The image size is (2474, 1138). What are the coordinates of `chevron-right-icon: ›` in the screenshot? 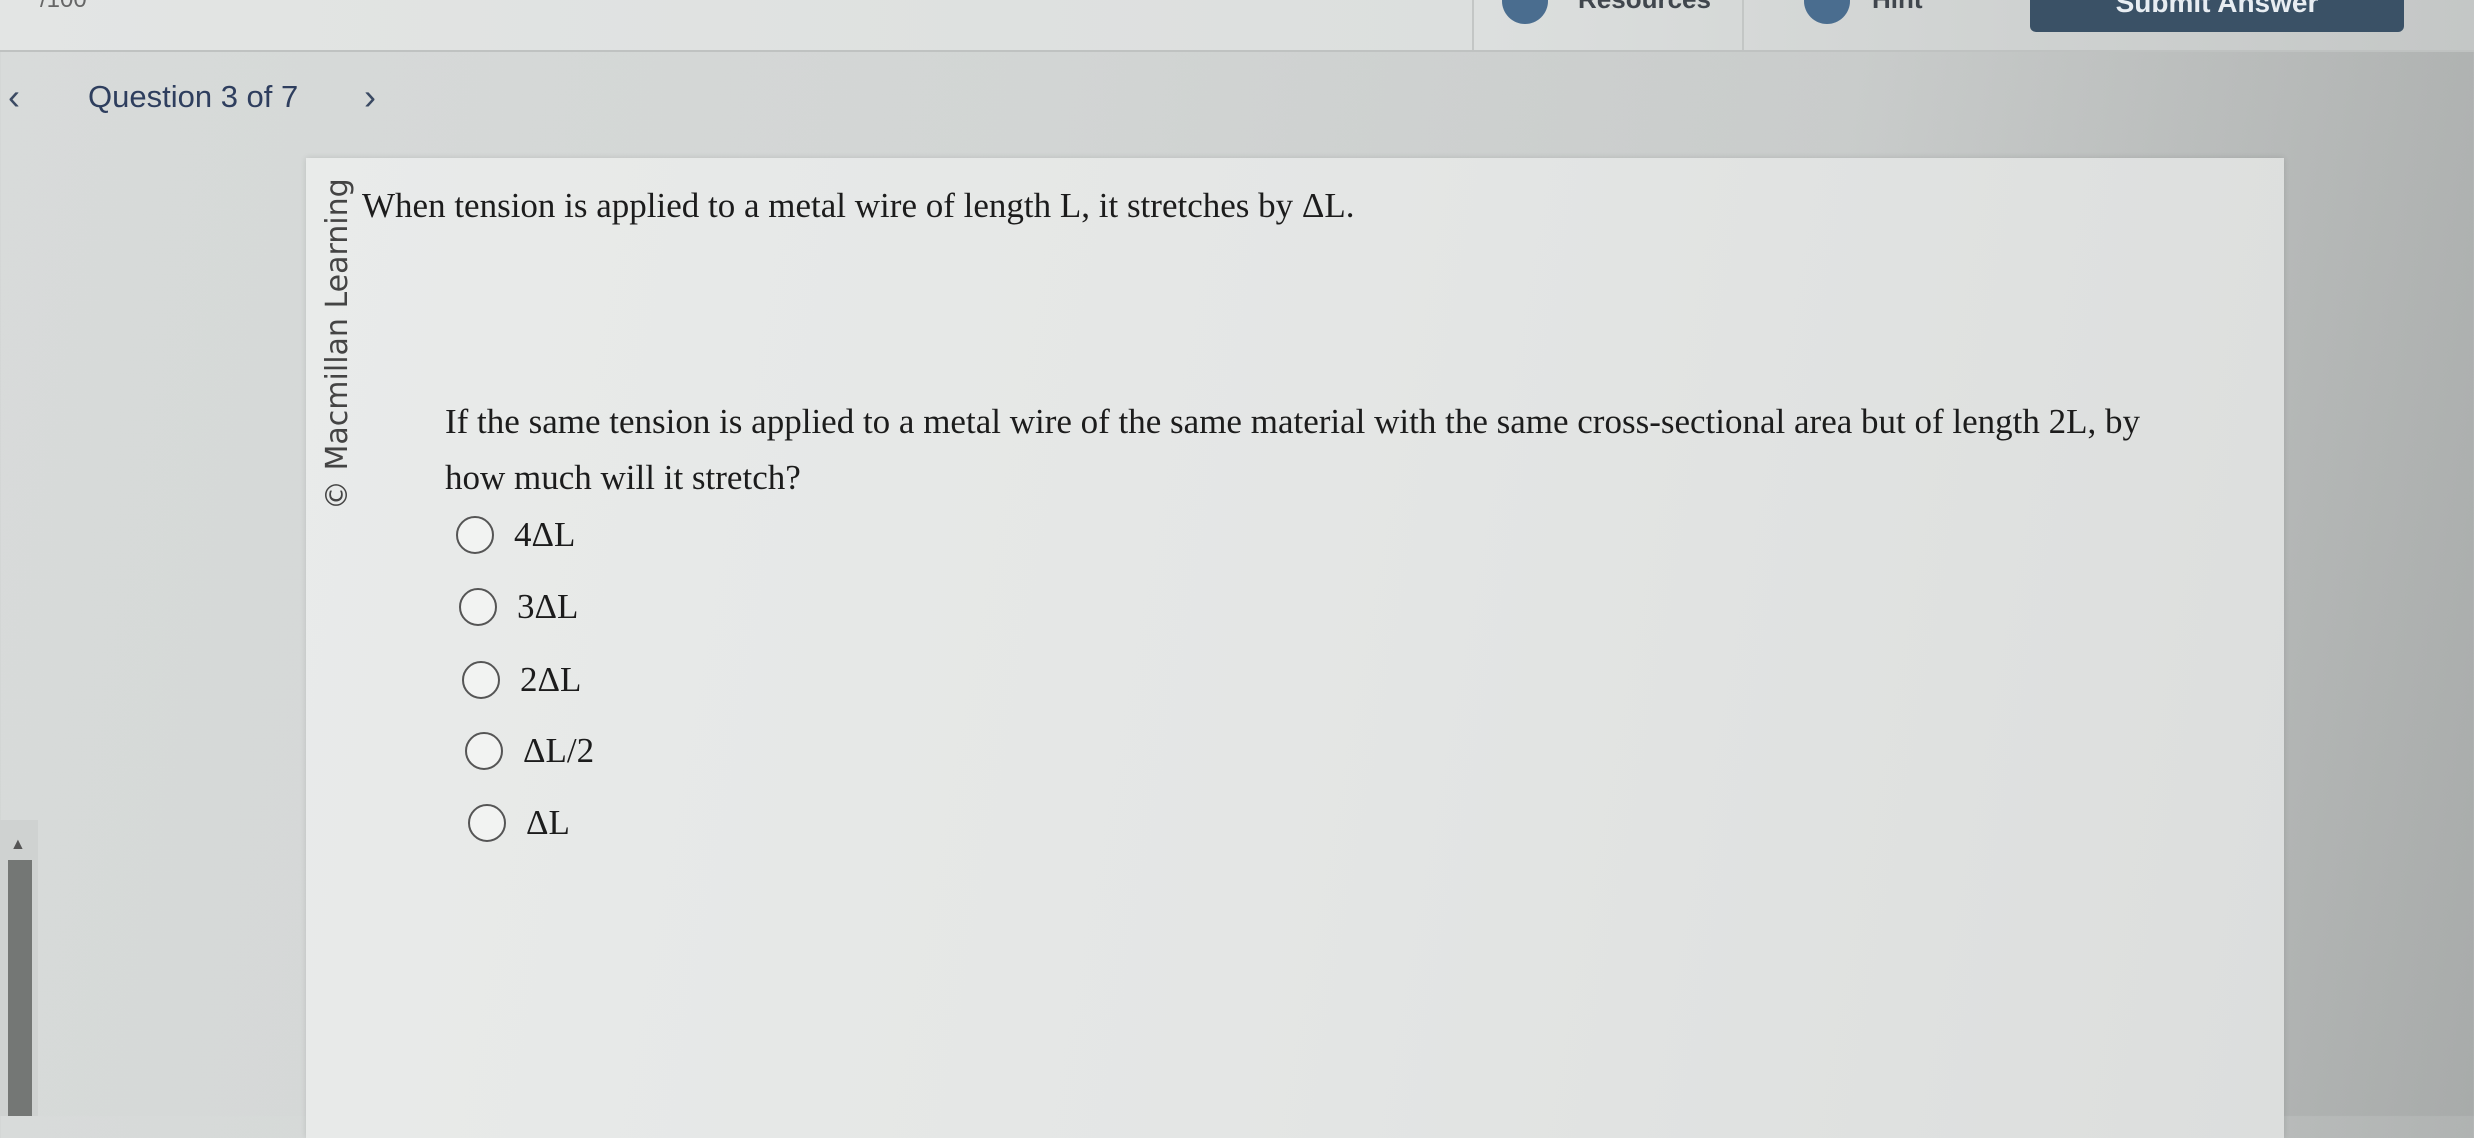 It's located at (370, 97).